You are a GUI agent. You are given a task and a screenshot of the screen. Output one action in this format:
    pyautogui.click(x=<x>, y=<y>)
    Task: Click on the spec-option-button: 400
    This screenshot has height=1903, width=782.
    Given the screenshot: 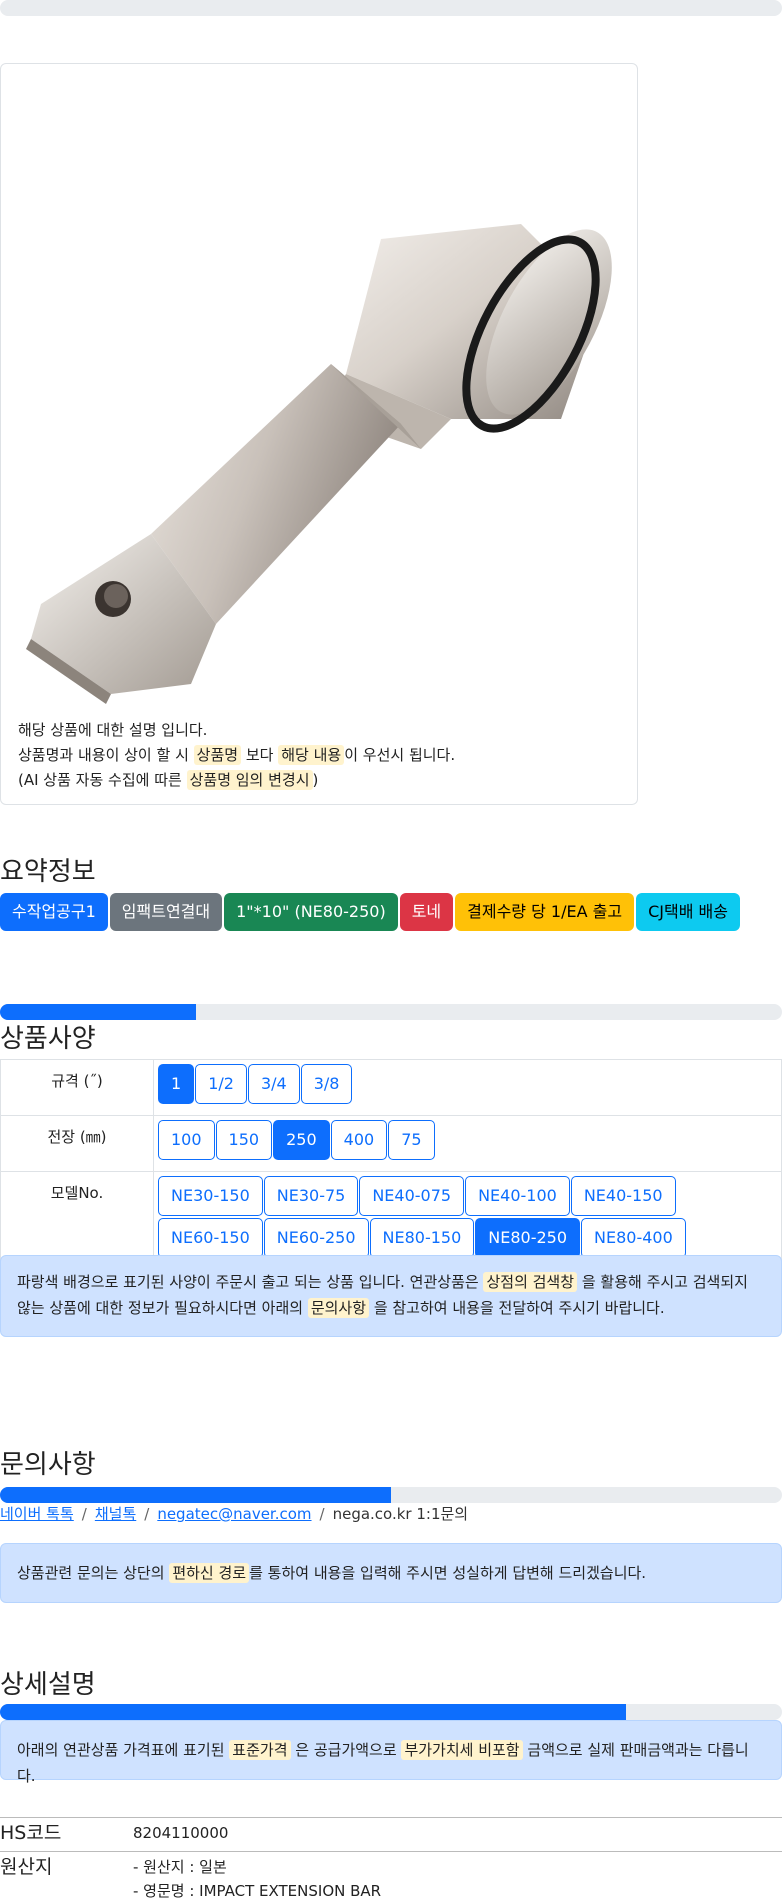 What is the action you would take?
    pyautogui.click(x=359, y=1140)
    